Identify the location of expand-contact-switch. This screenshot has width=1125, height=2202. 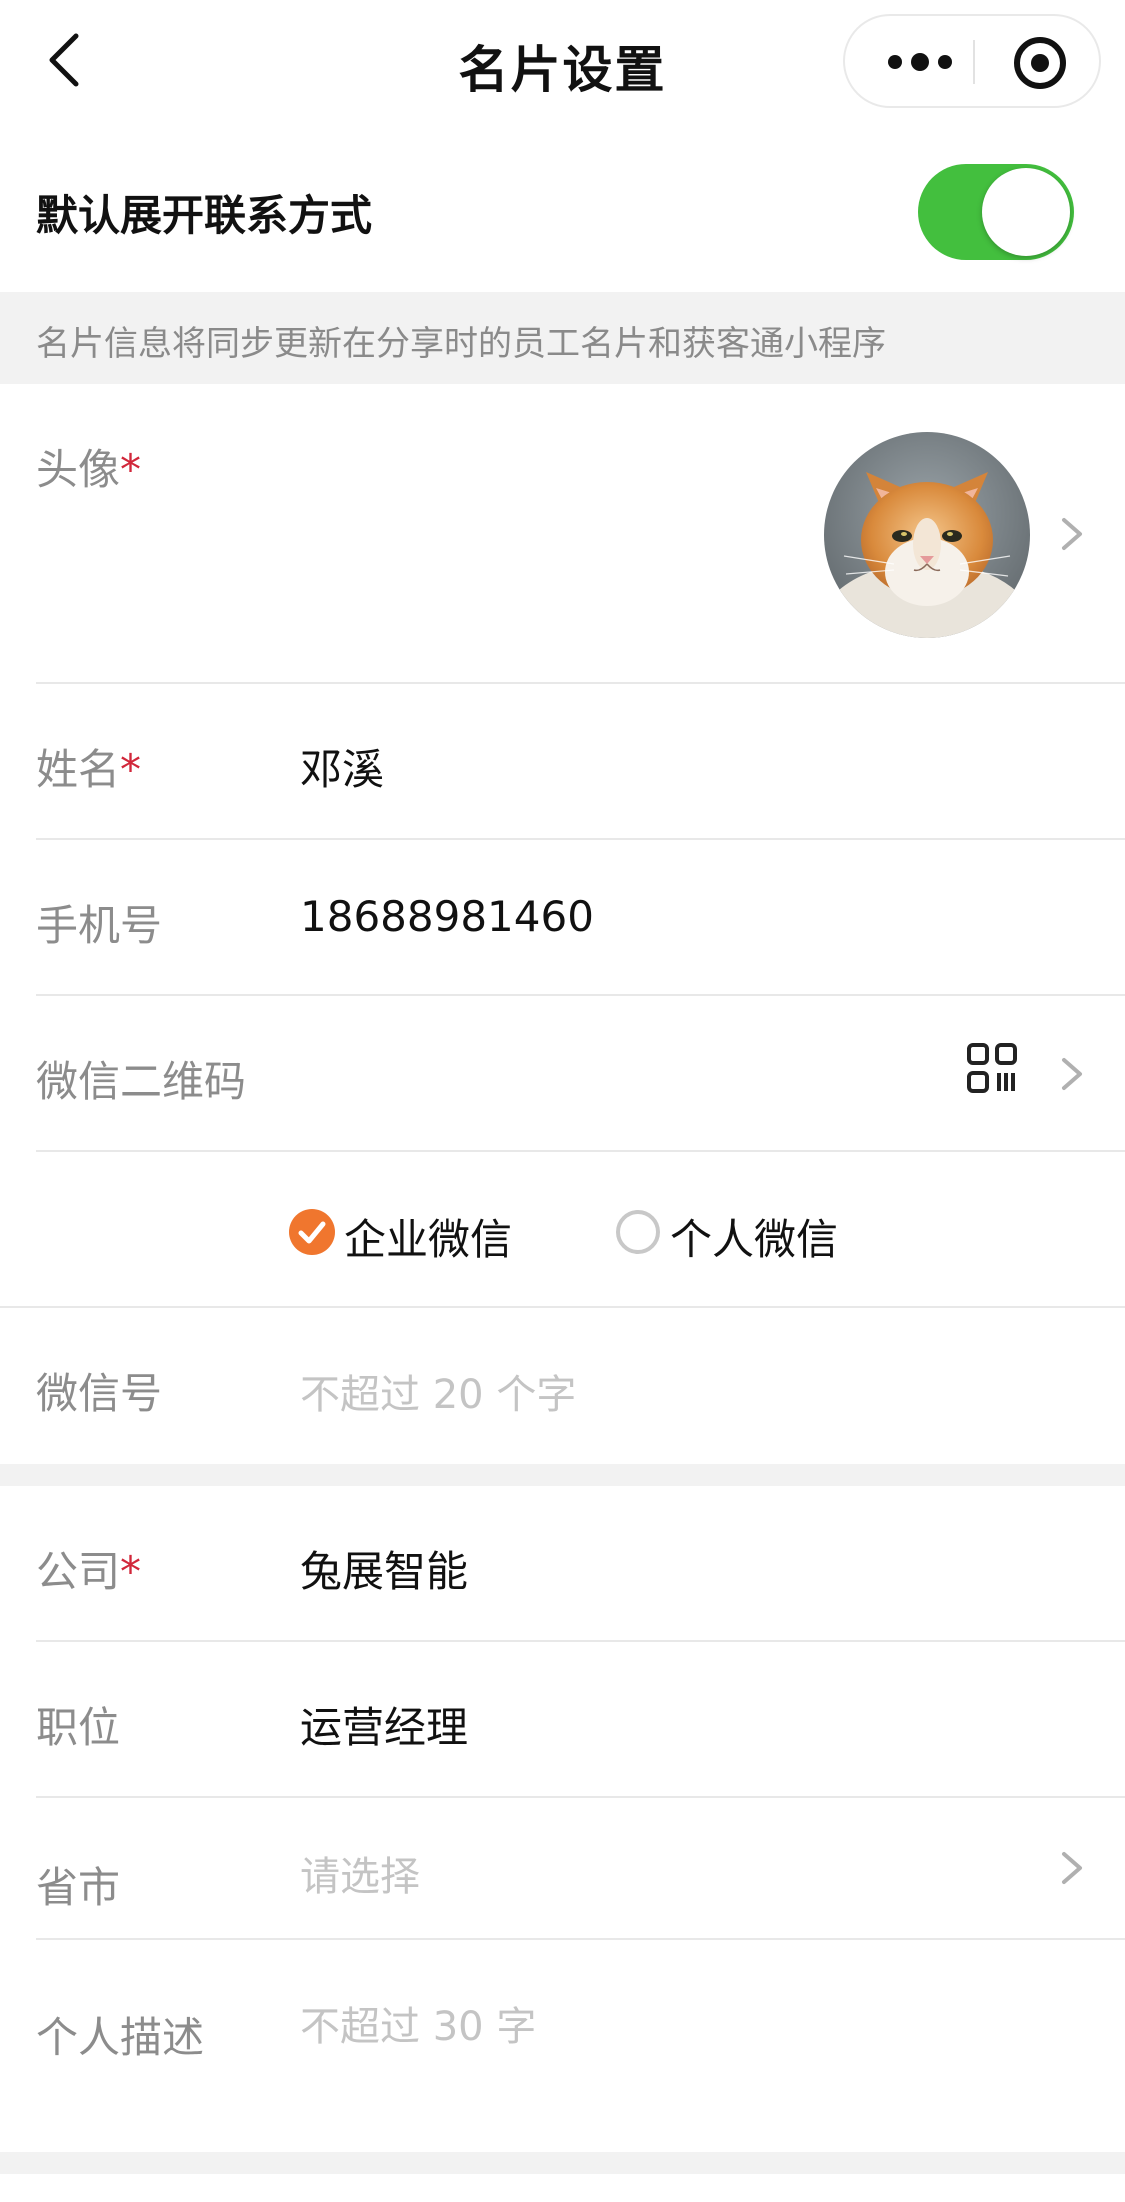
(996, 212).